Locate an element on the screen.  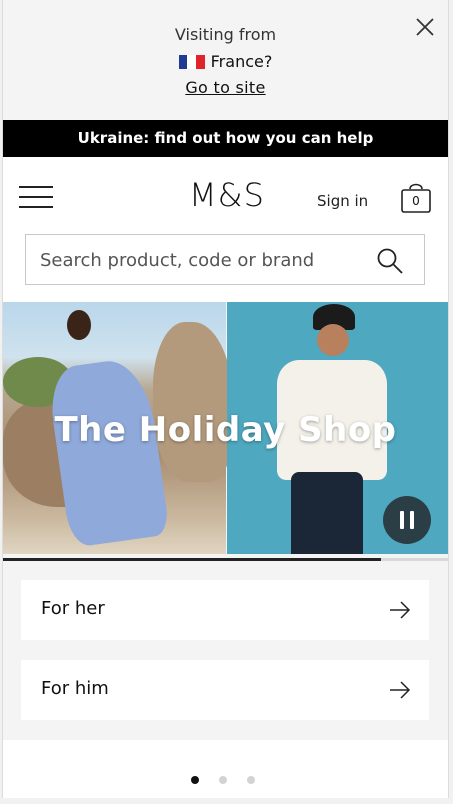
france-flag-icon is located at coordinates (191, 62).